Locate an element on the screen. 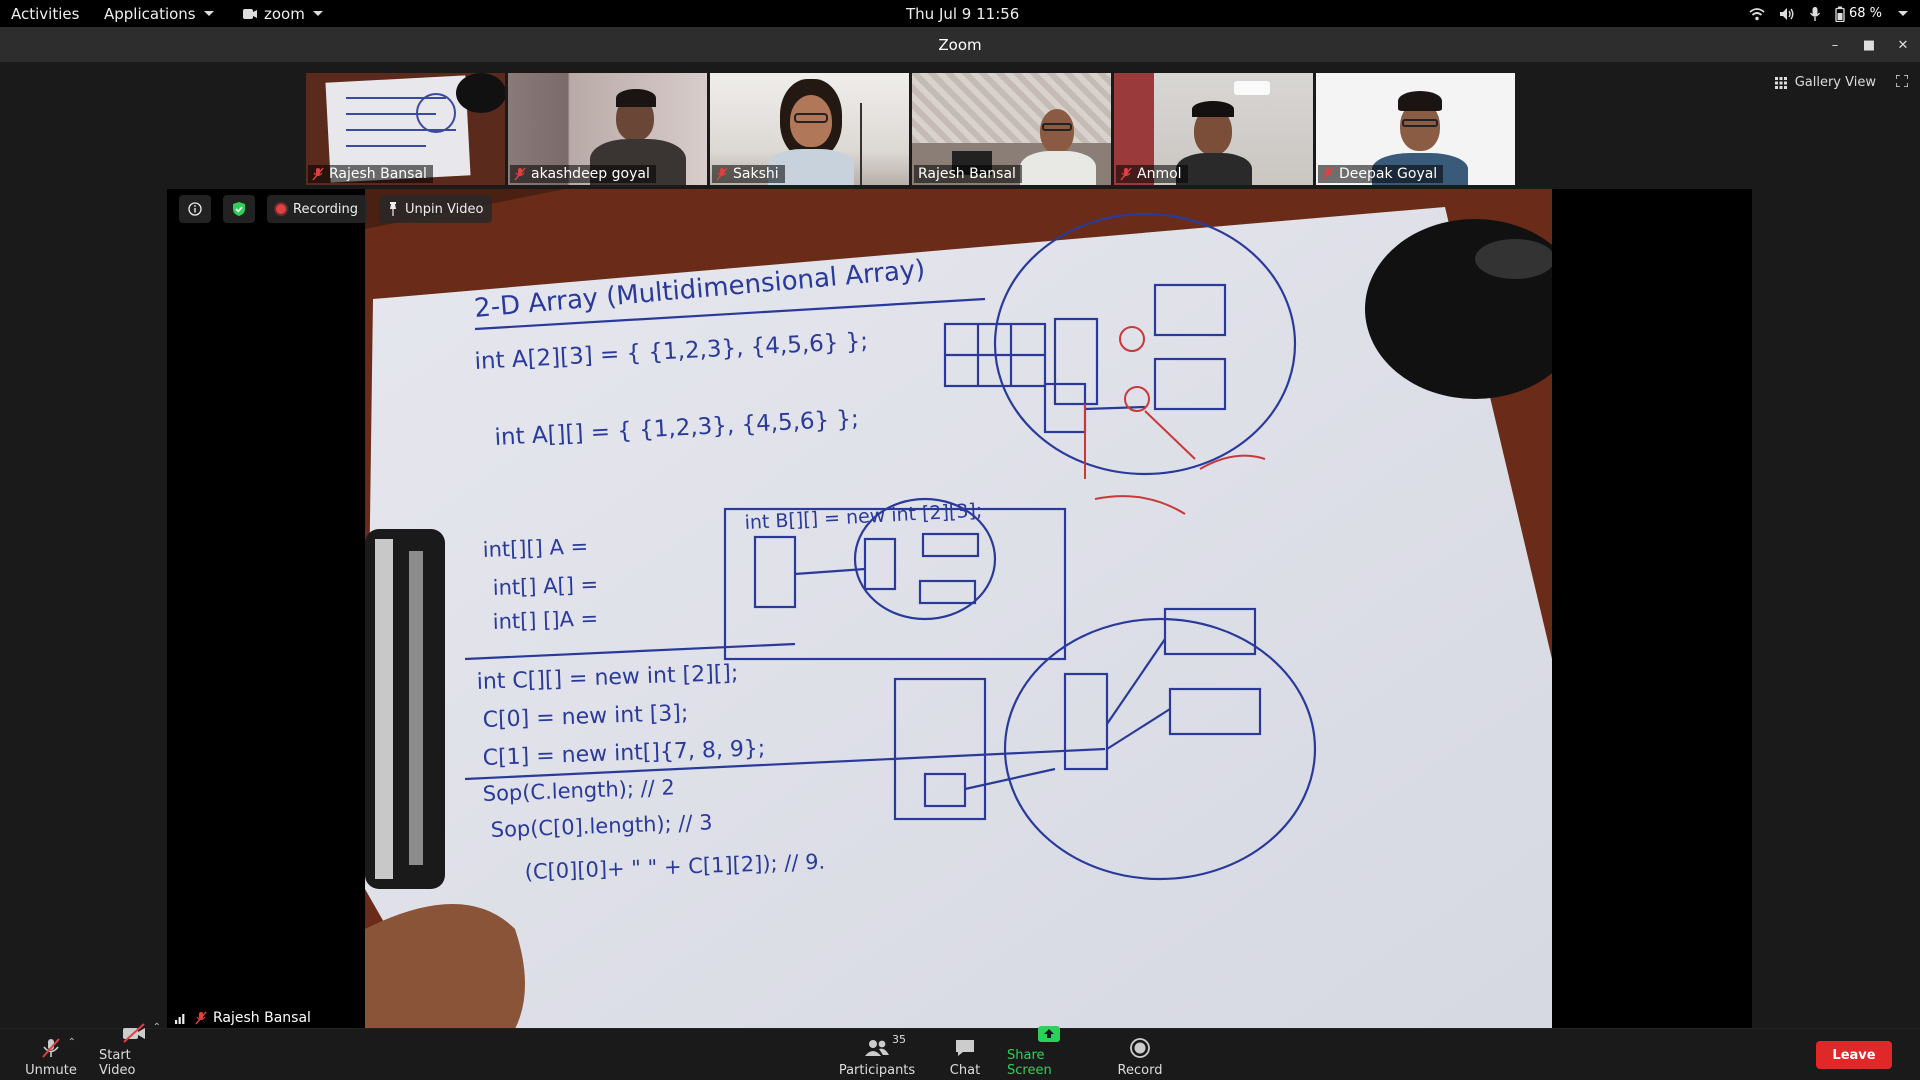 This screenshot has width=1920, height=1080. participant-name-tag: Anmol is located at coordinates (1152, 174).